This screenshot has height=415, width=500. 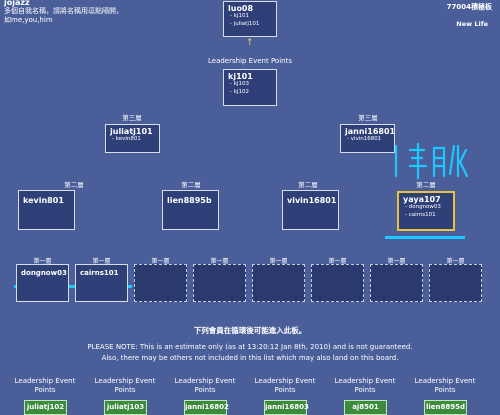 I want to click on hint-line-2: 如me,you,him, so click(x=28, y=20).